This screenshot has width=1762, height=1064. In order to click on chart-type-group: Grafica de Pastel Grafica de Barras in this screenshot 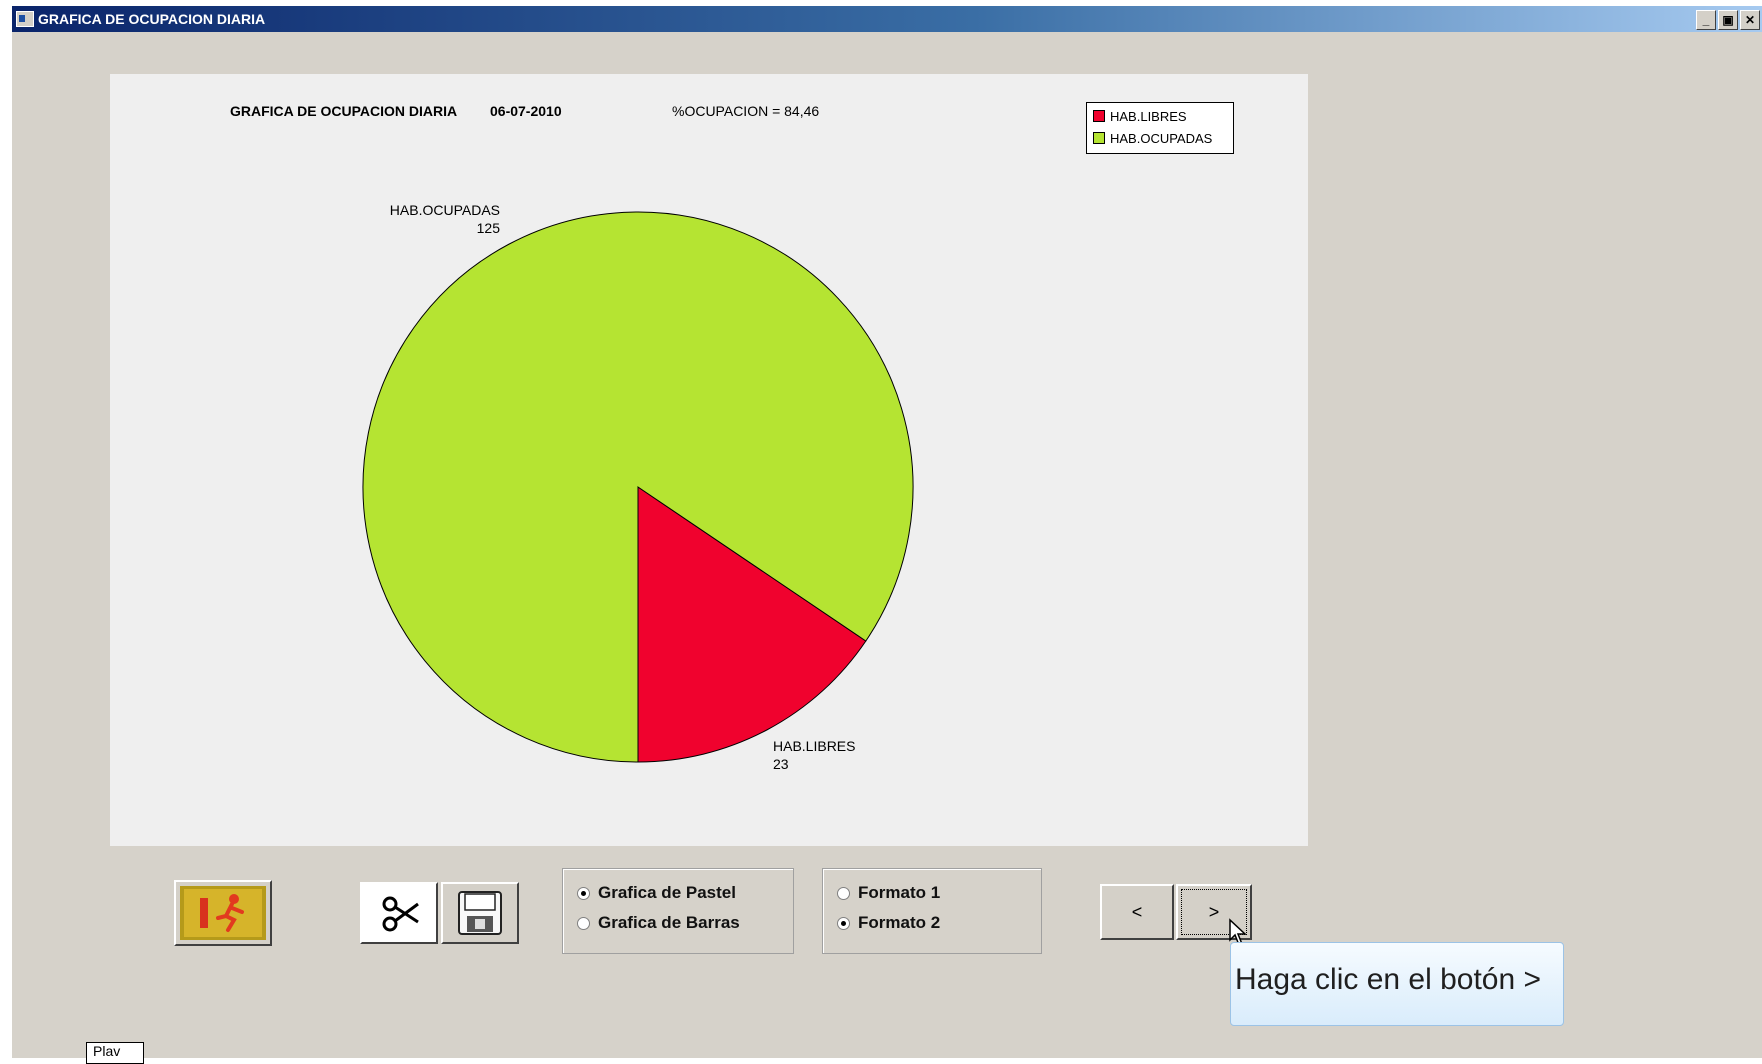, I will do `click(678, 911)`.